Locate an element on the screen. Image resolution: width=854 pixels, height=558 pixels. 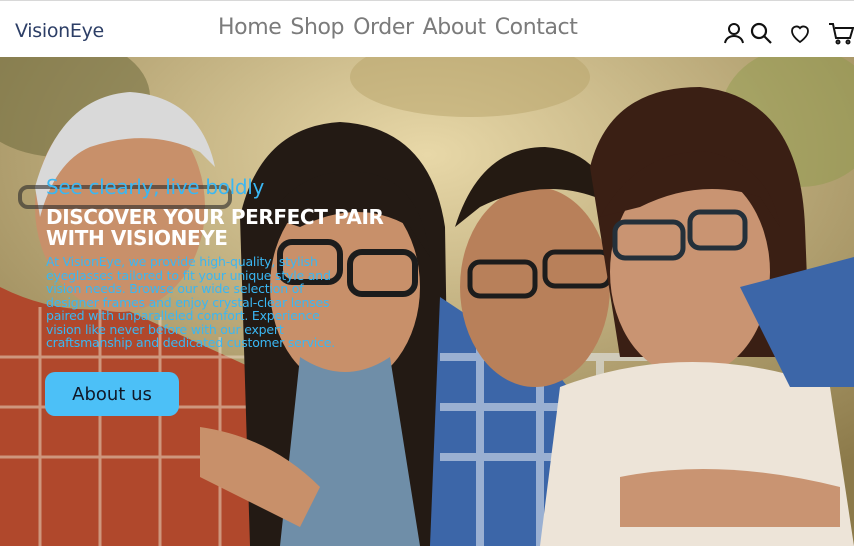
hero-tagline: See clearly, live boldly is located at coordinates (155, 187).